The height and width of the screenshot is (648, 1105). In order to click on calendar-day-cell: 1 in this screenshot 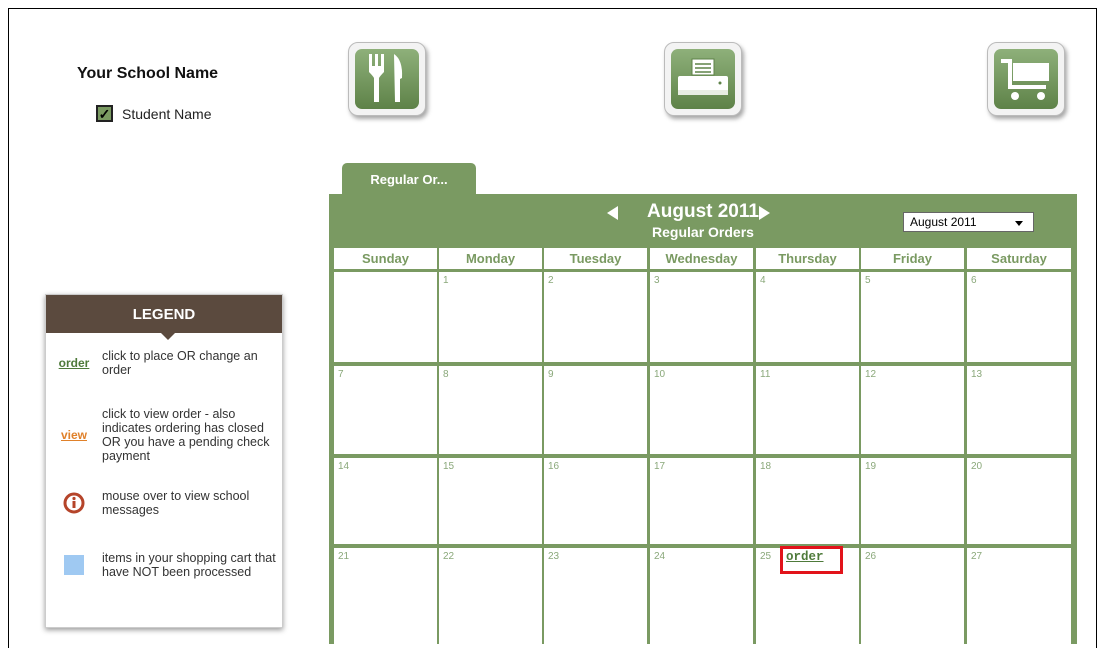, I will do `click(490, 317)`.